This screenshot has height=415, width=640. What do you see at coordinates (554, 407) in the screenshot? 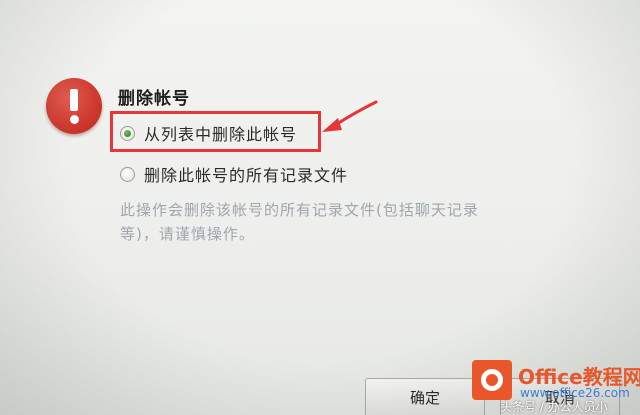
I see `watermark-footer: 头条号 / 办公人员小` at bounding box center [554, 407].